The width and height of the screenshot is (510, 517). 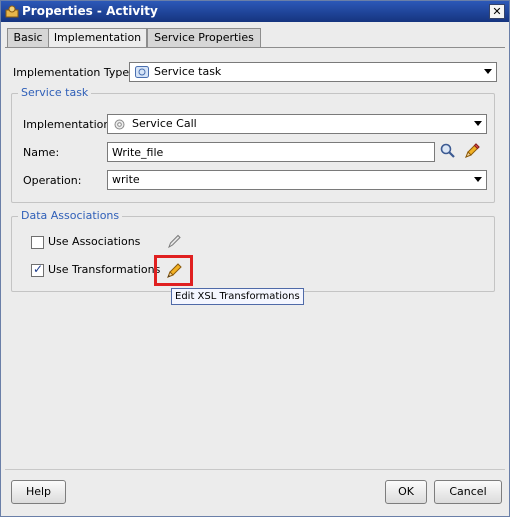 What do you see at coordinates (70, 215) in the screenshot?
I see `data-associations-legend: Data Associations` at bounding box center [70, 215].